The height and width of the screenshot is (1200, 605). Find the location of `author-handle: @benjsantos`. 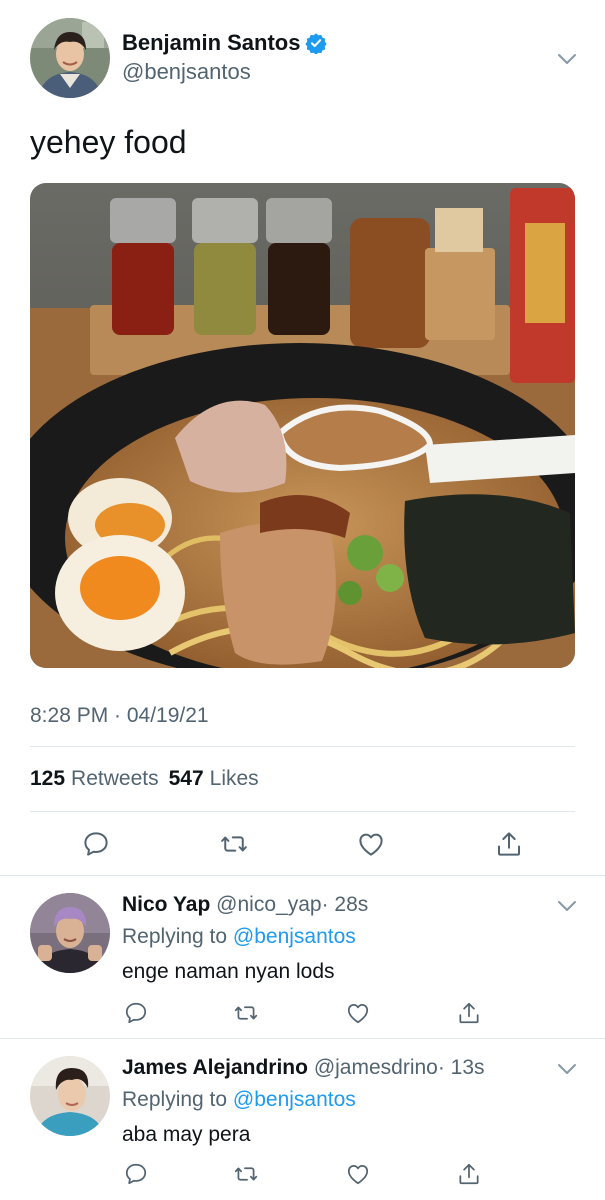

author-handle: @benjsantos is located at coordinates (186, 72).